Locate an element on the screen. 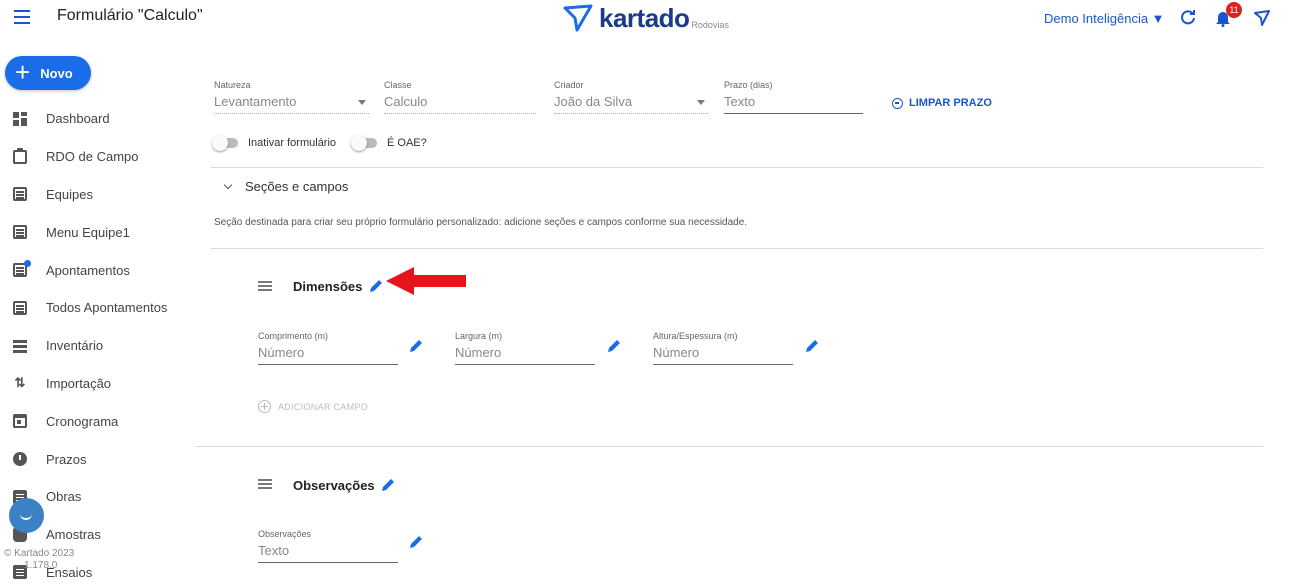 The height and width of the screenshot is (587, 1301). sidebar-item-label: Prazos is located at coordinates (66, 459).